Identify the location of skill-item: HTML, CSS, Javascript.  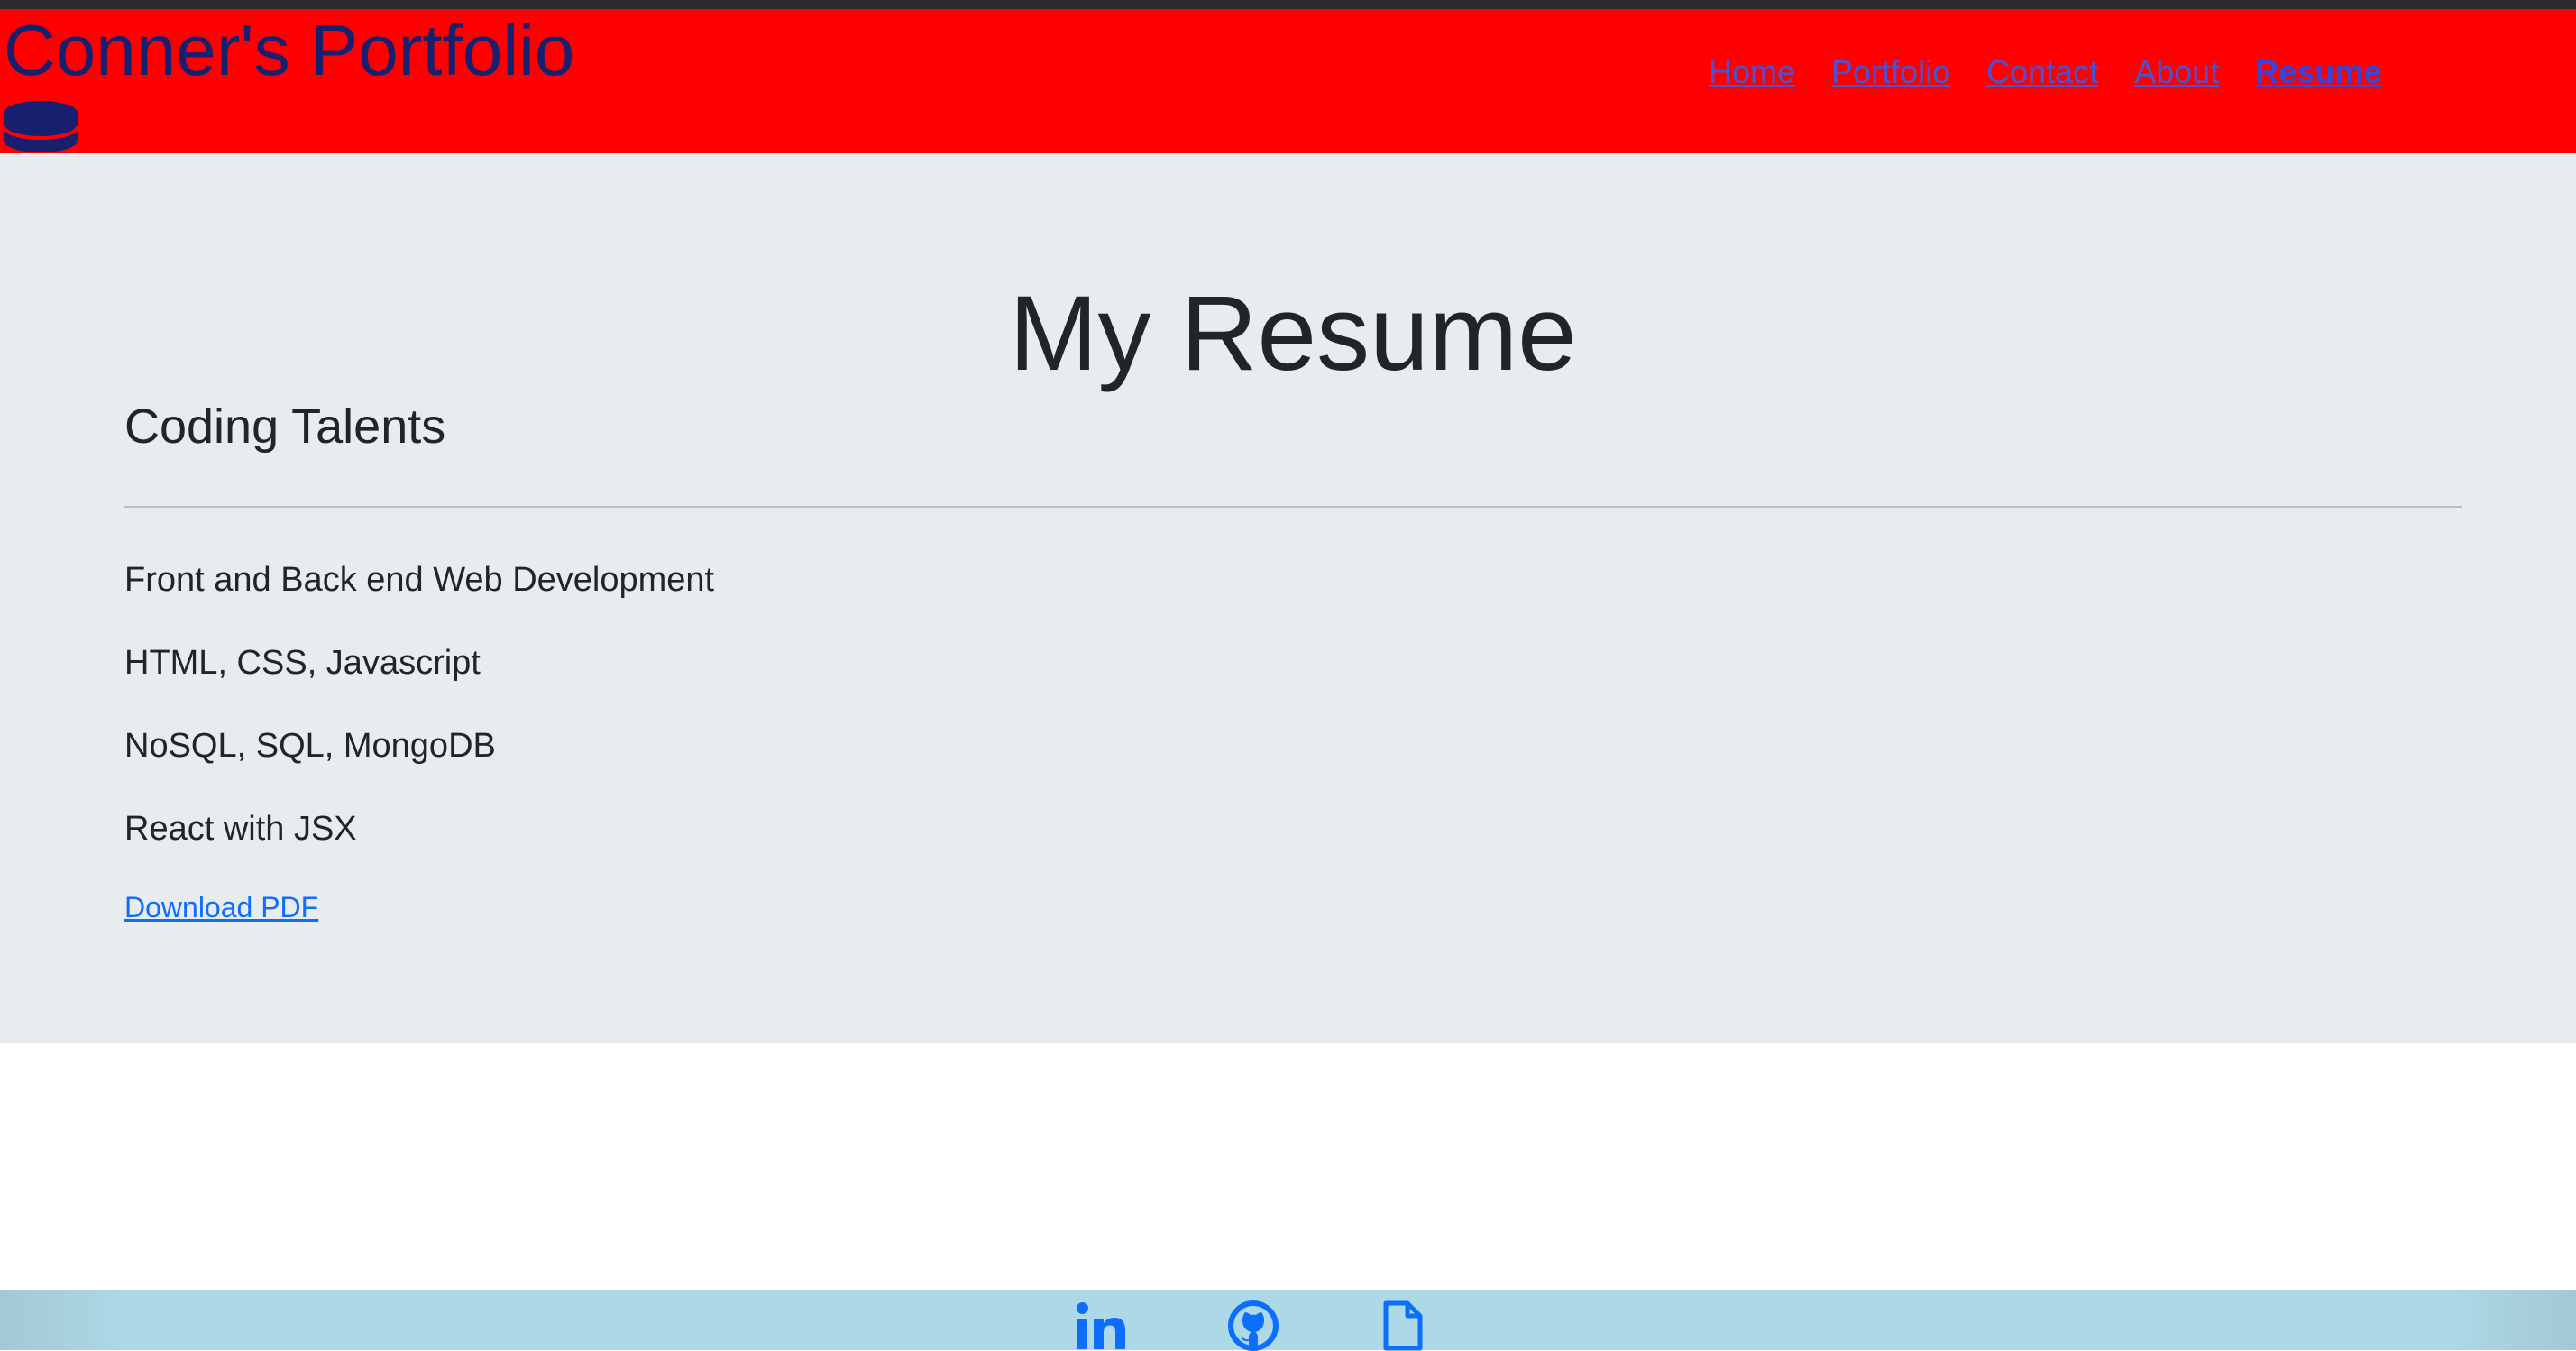
(302, 663).